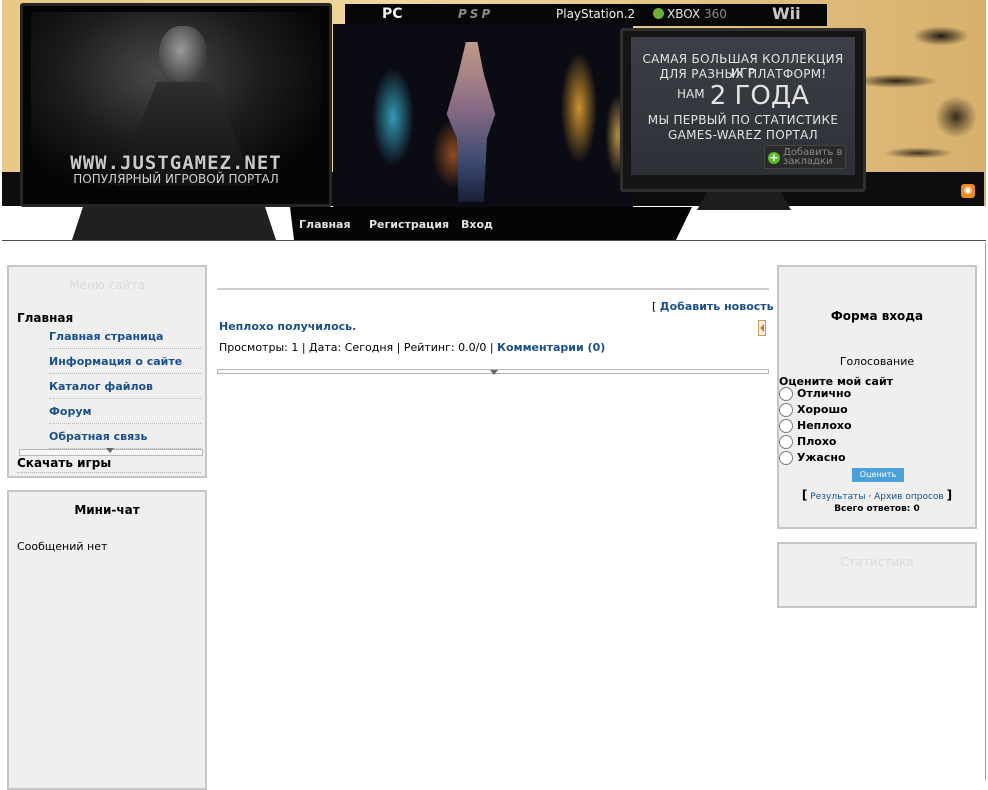 This screenshot has height=790, width=988. I want to click on header-center-art, so click(483, 117).